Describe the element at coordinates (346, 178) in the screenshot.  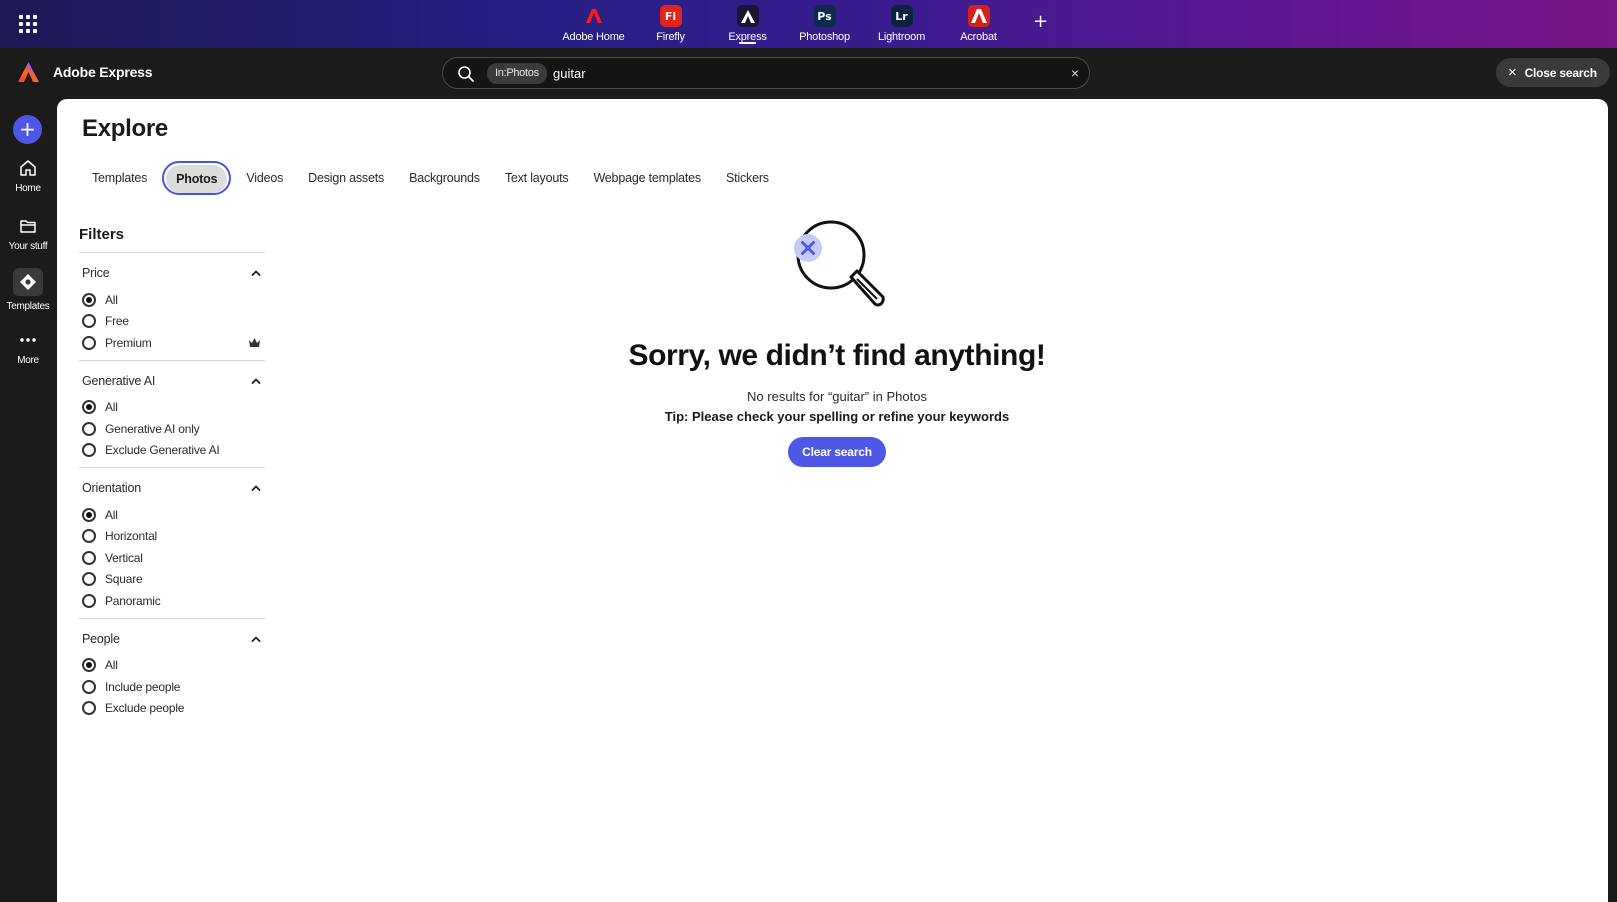
I see `tab-design-assets: Design assets` at that location.